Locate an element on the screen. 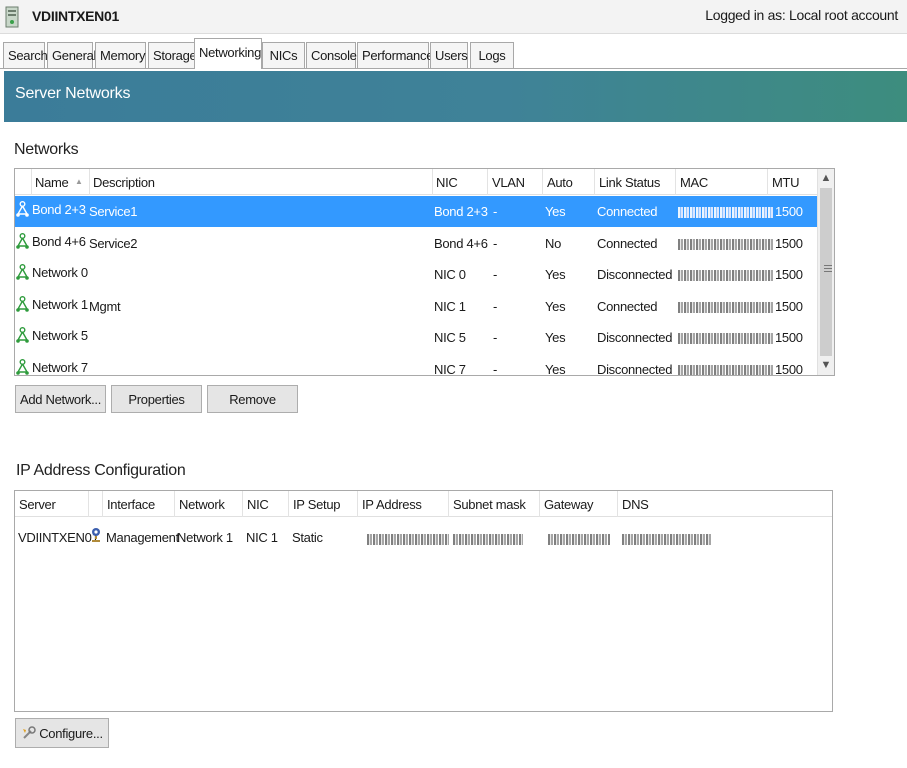 The height and width of the screenshot is (768, 907). network-name: Bond 2+3 is located at coordinates (51, 209).